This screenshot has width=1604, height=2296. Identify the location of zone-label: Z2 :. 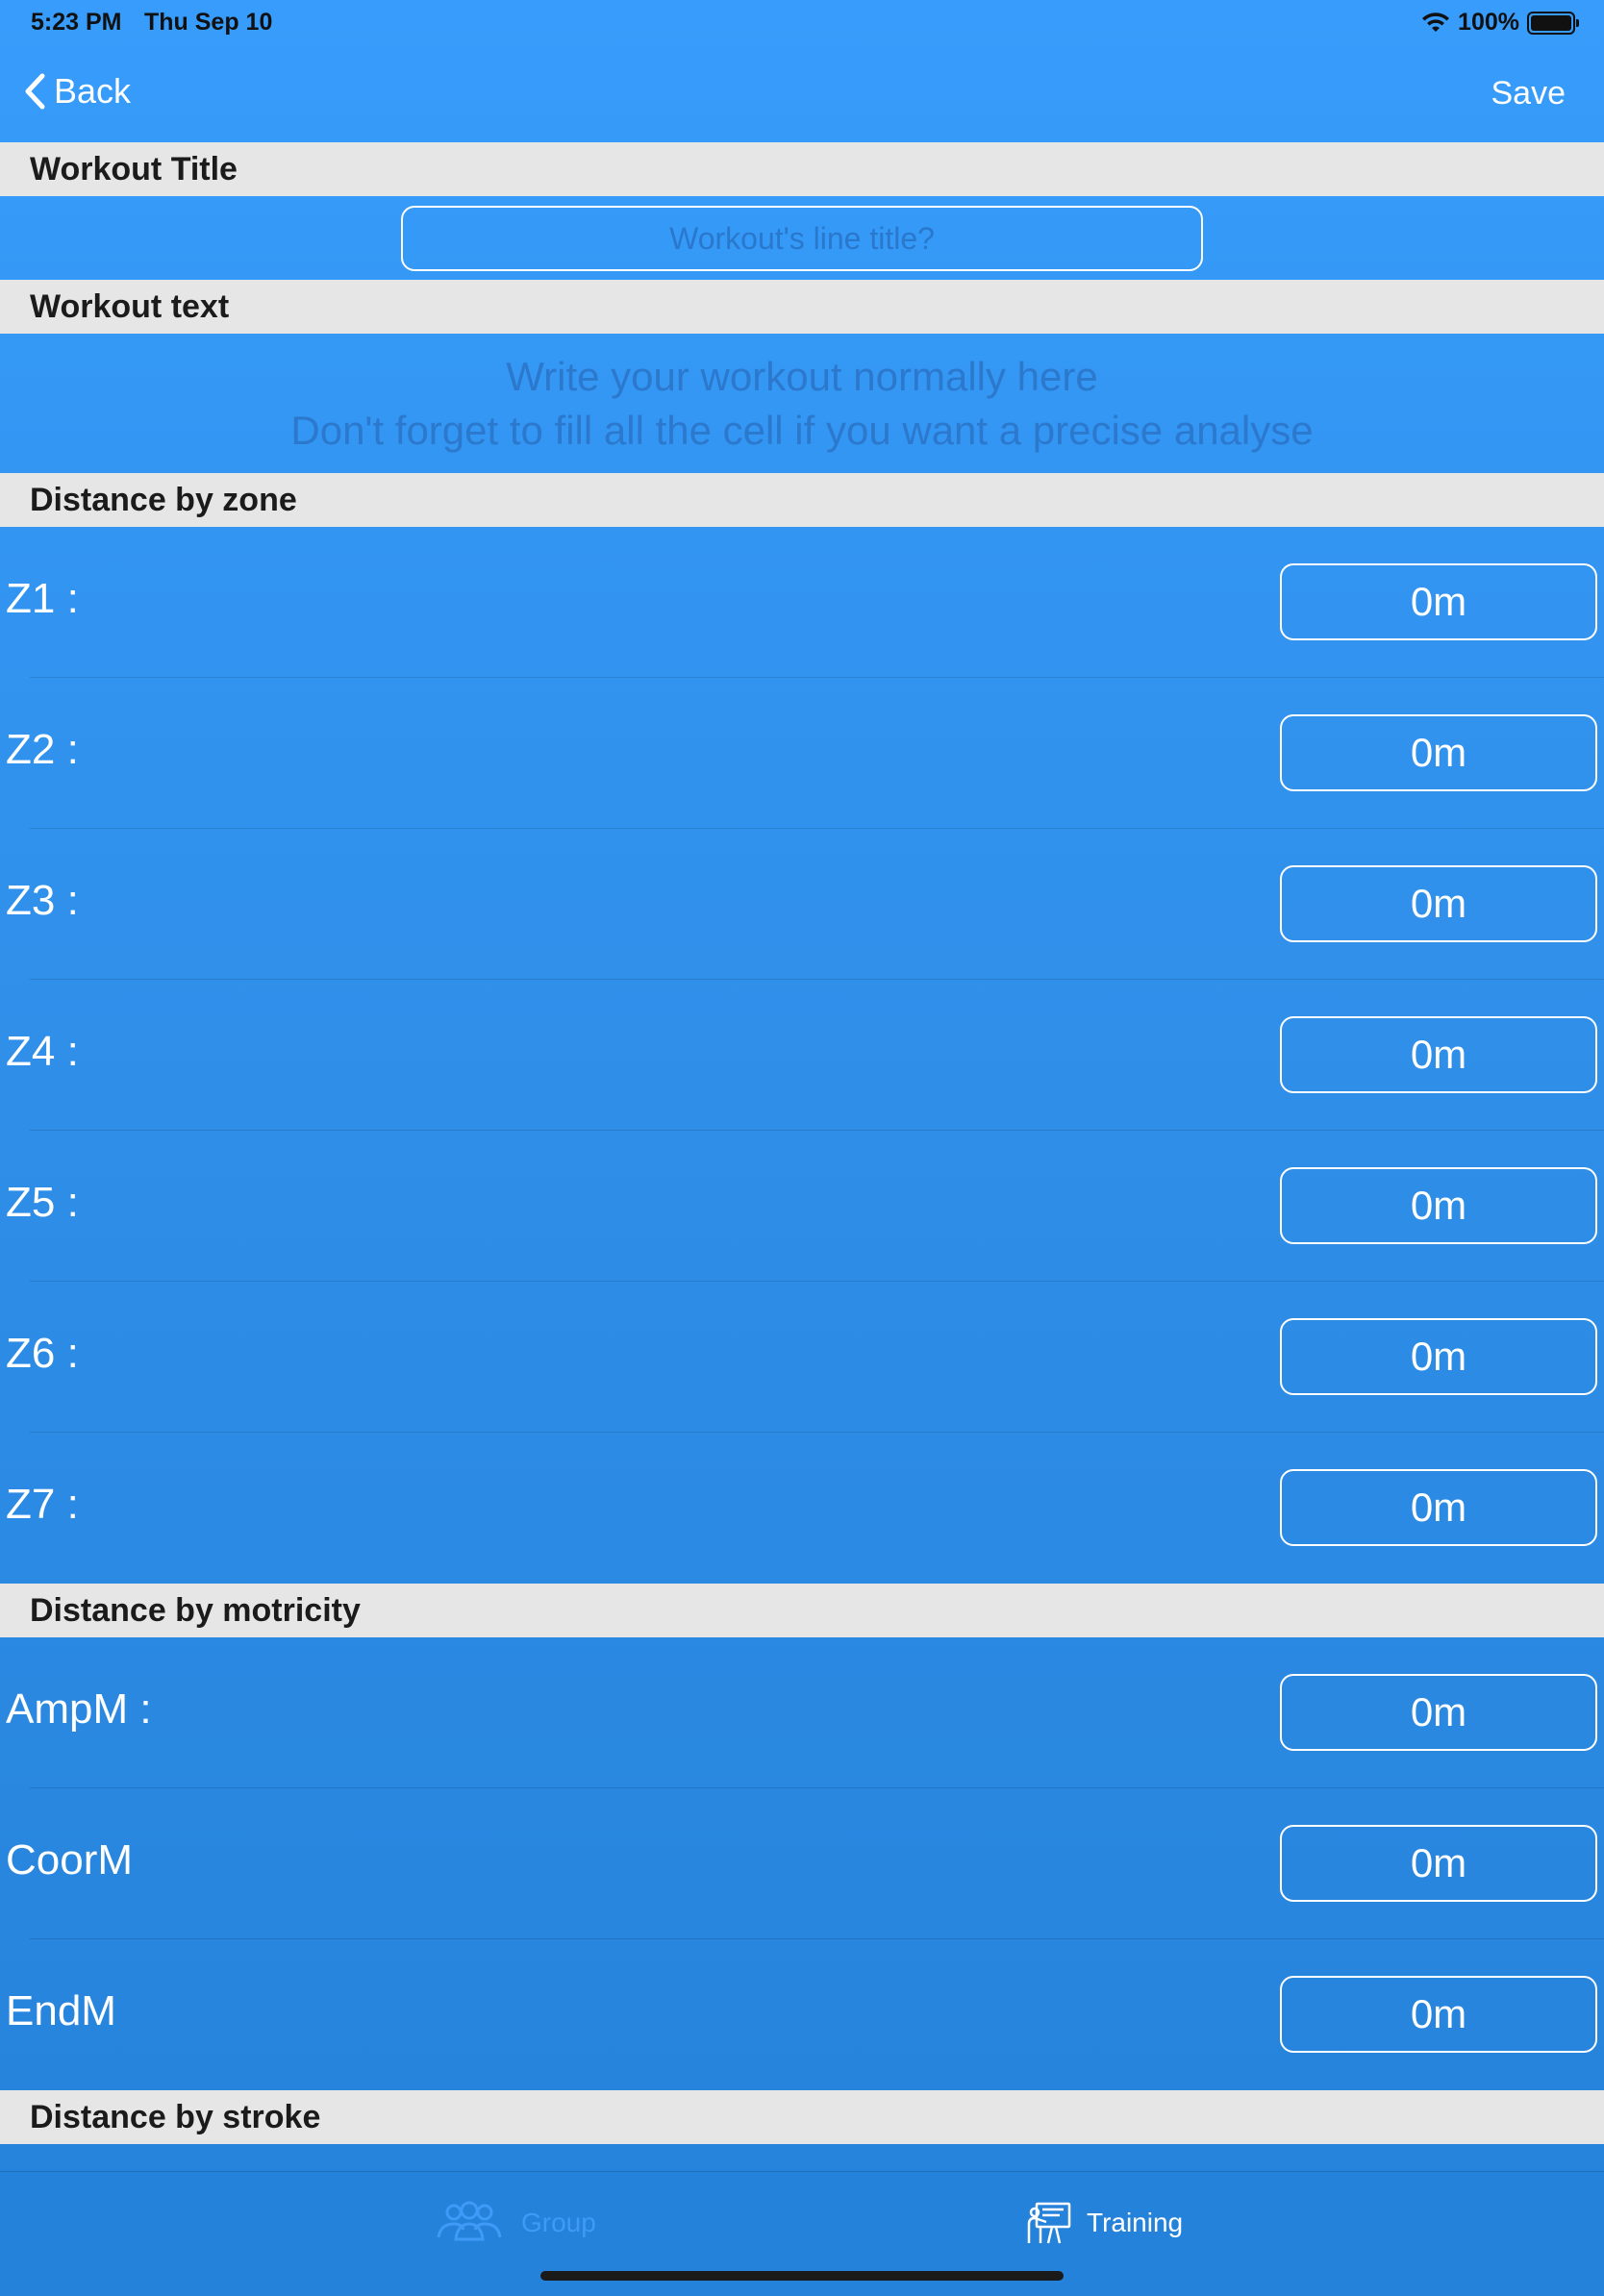
(42, 749).